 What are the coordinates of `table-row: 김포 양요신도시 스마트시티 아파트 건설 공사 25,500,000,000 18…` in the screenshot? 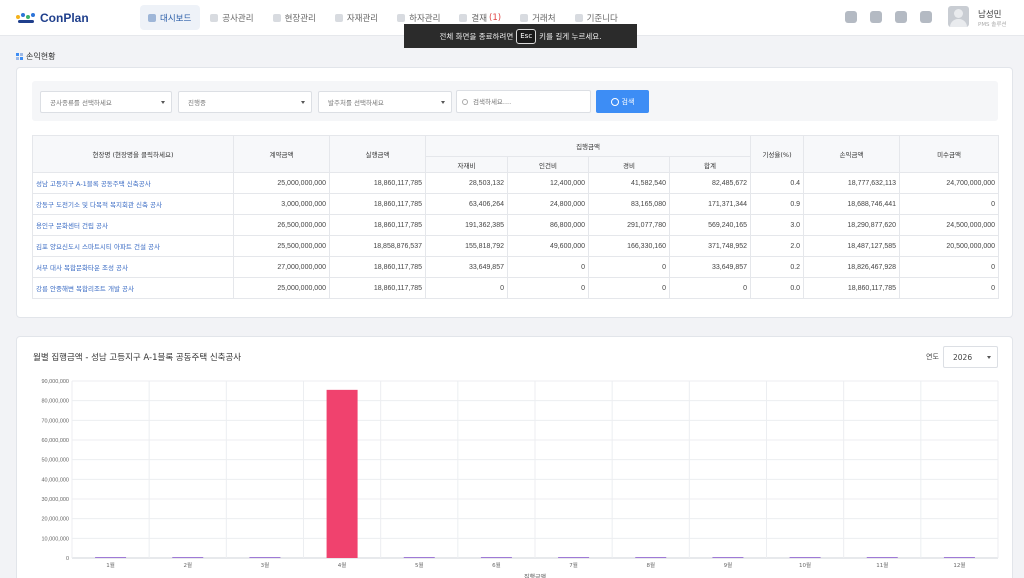 It's located at (516, 246).